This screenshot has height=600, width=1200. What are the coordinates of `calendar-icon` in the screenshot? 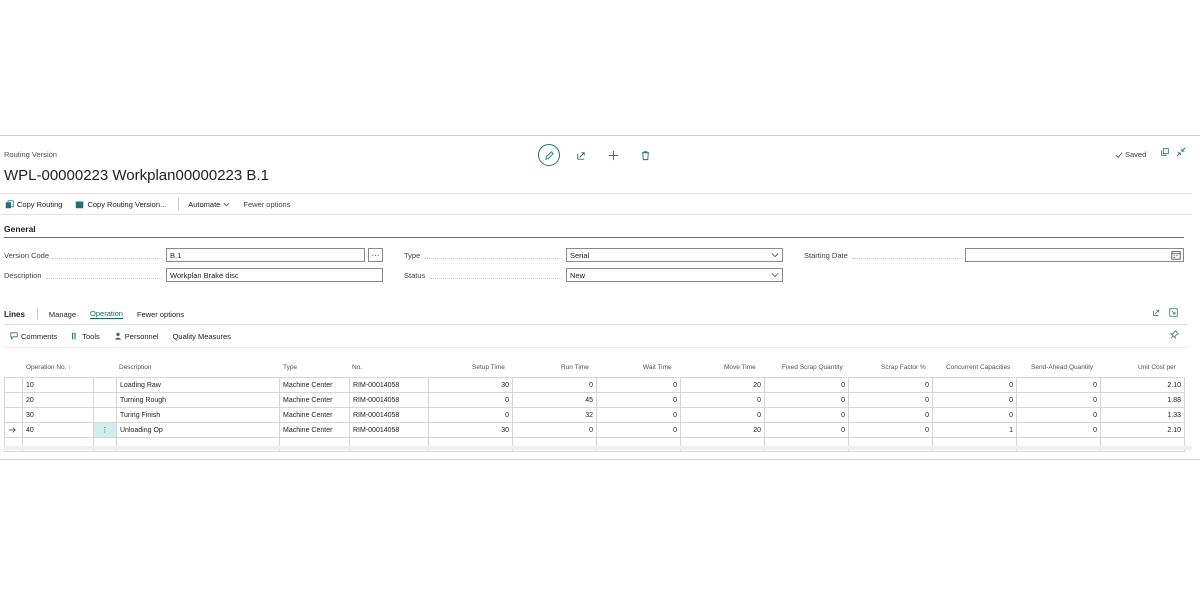 It's located at (1176, 255).